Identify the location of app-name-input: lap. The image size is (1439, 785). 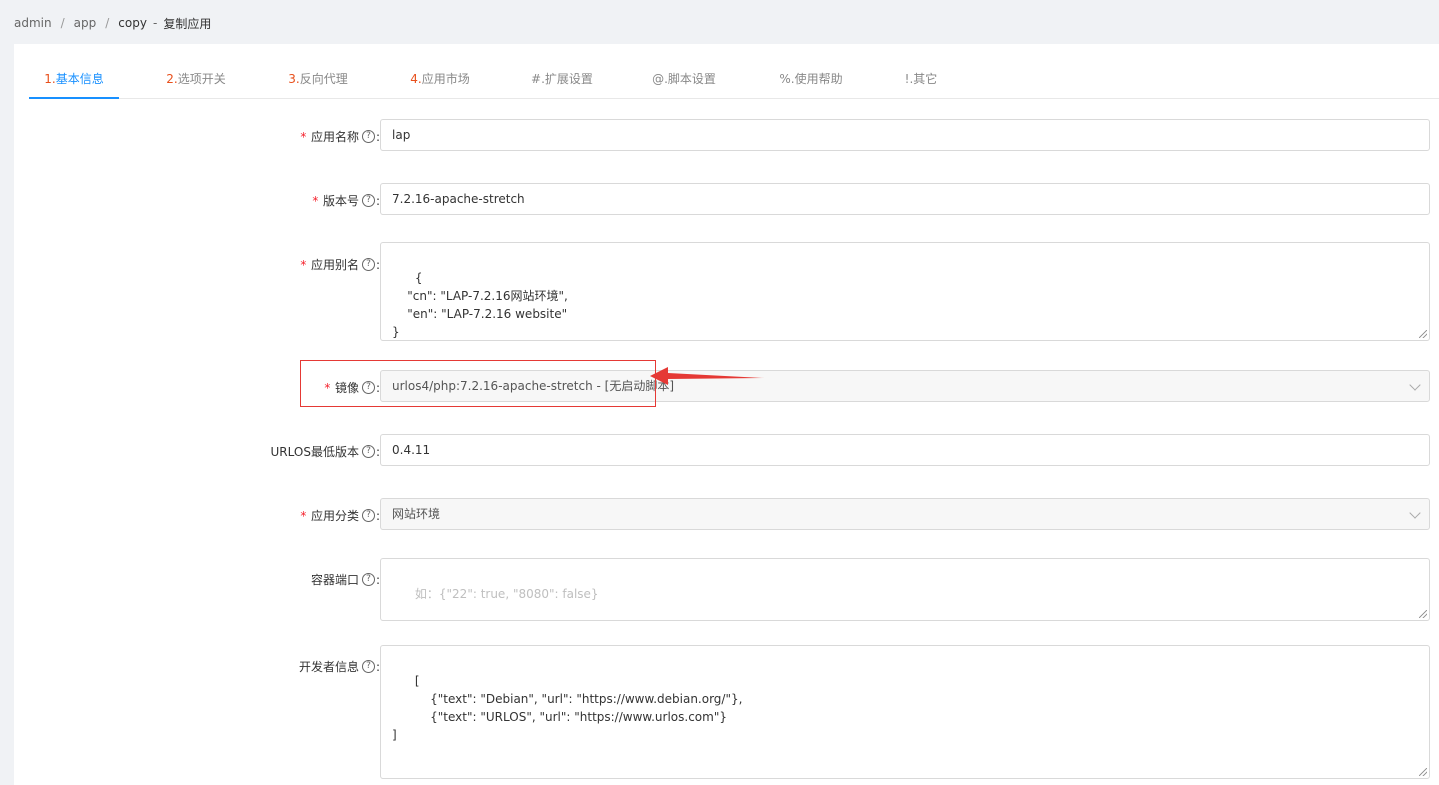
(905, 135).